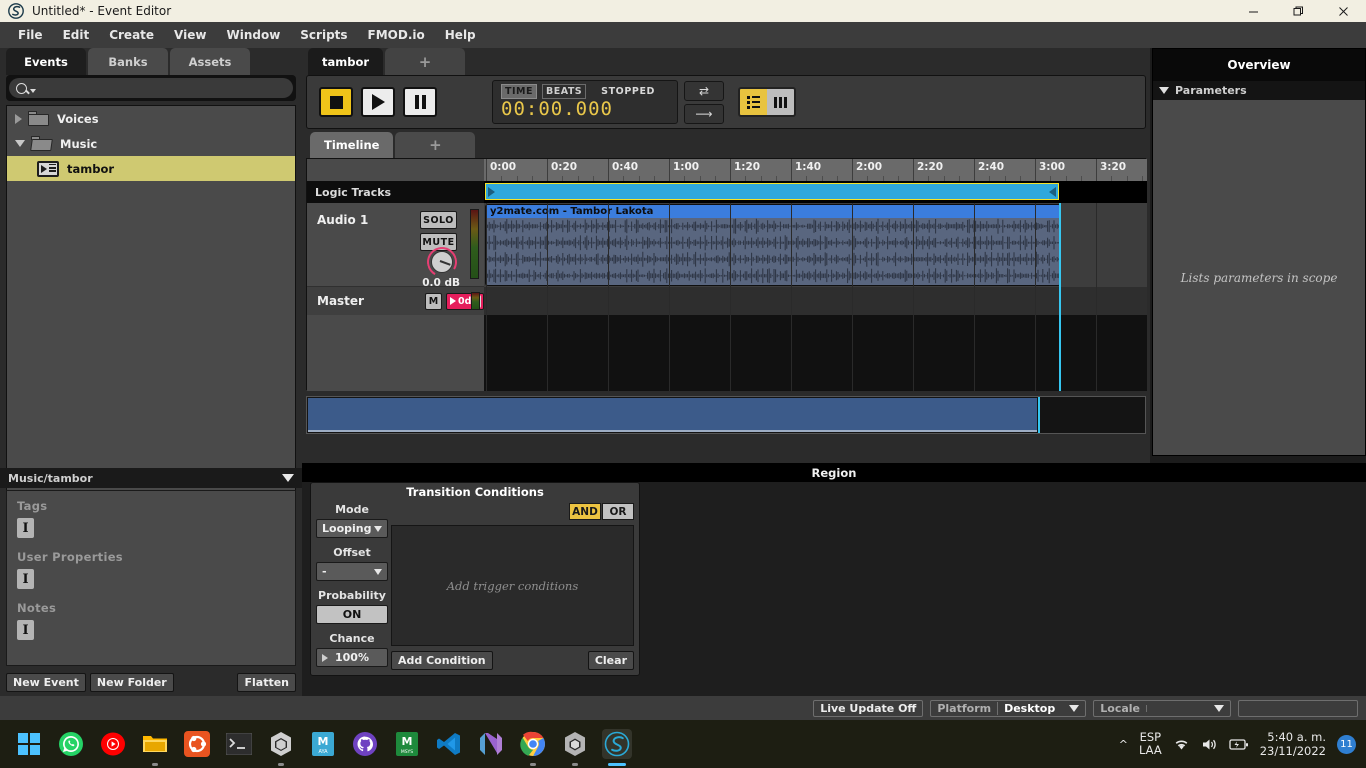 This screenshot has height=768, width=1366. What do you see at coordinates (442, 660) in the screenshot?
I see `add-condition-button: Add Condition` at bounding box center [442, 660].